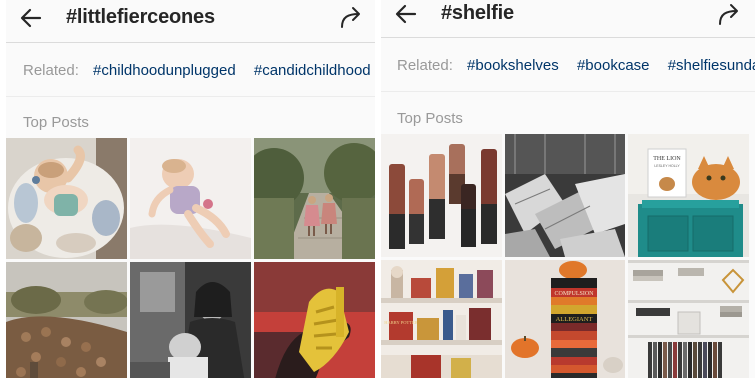 The height and width of the screenshot is (378, 755). What do you see at coordinates (164, 70) in the screenshot?
I see `related-tag-link: #childhoodunplugged` at bounding box center [164, 70].